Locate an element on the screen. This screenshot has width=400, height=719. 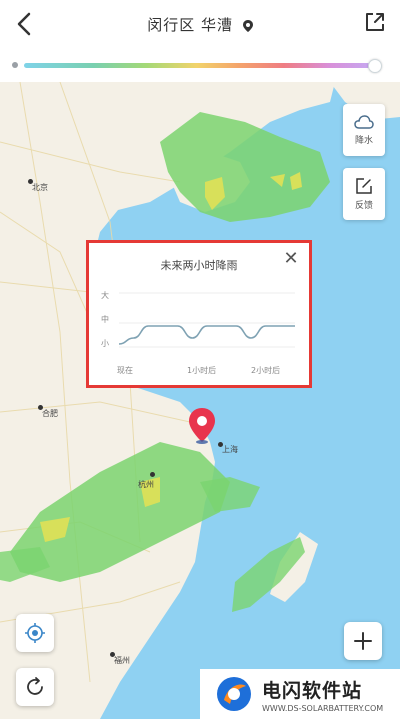
watermark-text: 电闪软件站 WWW.DS-SOLARBATTERY.COM is located at coordinates (322, 694).